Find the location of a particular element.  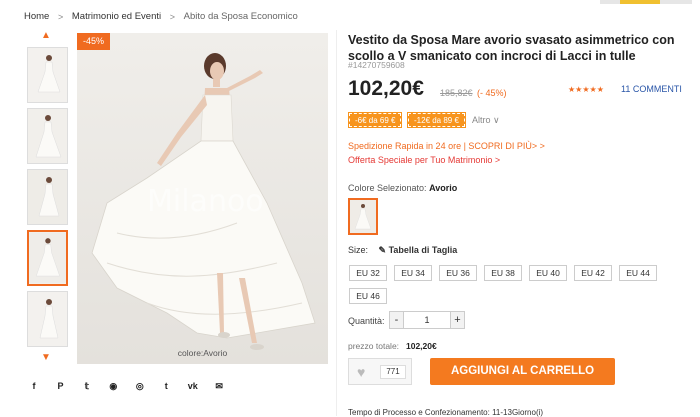

special-offer-link: Offerta Speciale per Tuo Matrimonio > is located at coordinates (424, 160).